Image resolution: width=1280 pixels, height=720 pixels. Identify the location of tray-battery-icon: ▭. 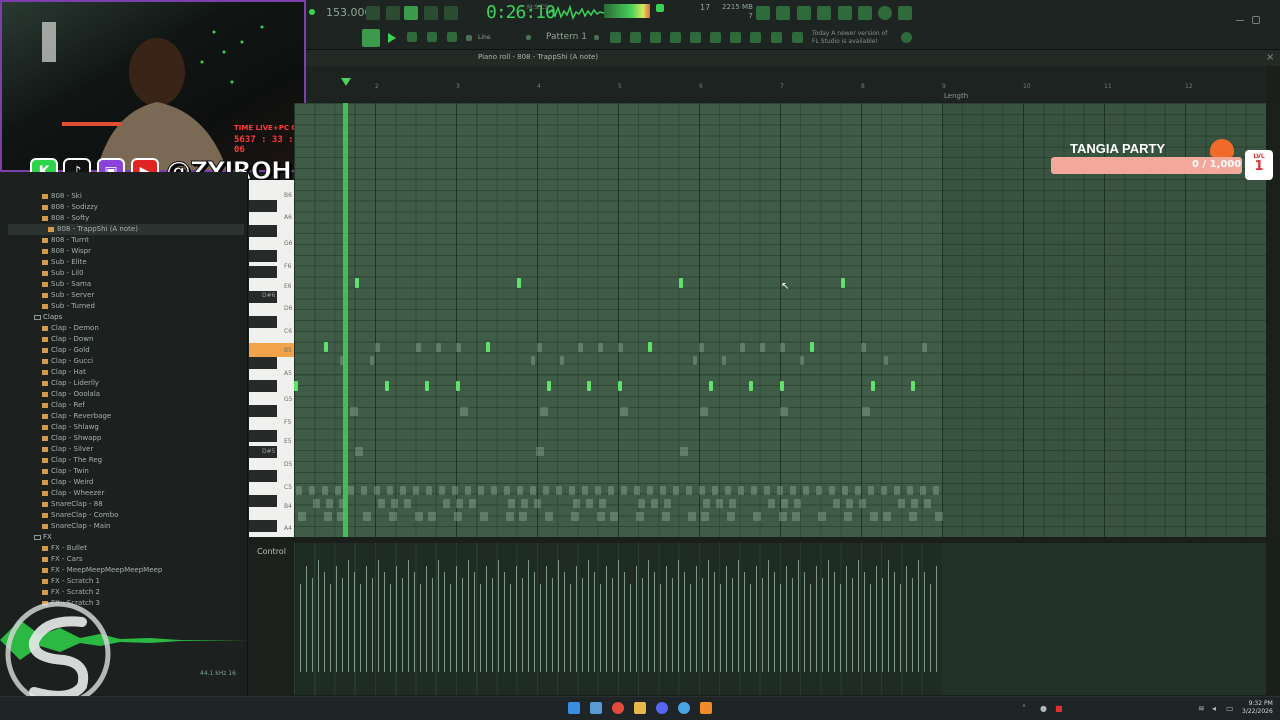
(1230, 708).